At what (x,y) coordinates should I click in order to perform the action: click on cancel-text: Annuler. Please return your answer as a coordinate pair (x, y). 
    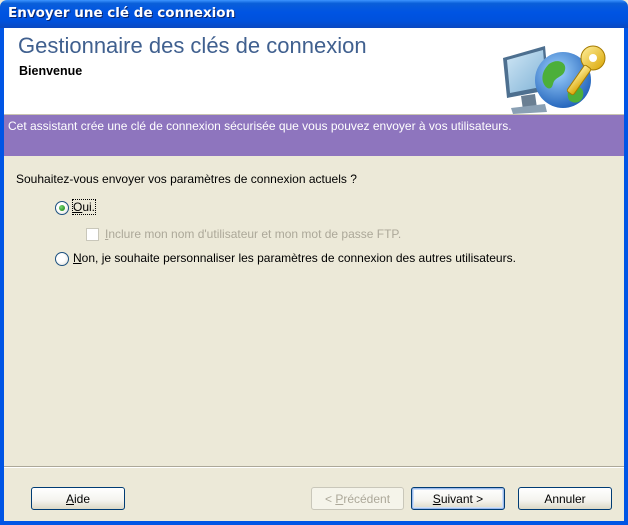
    Looking at the image, I should click on (565, 498).